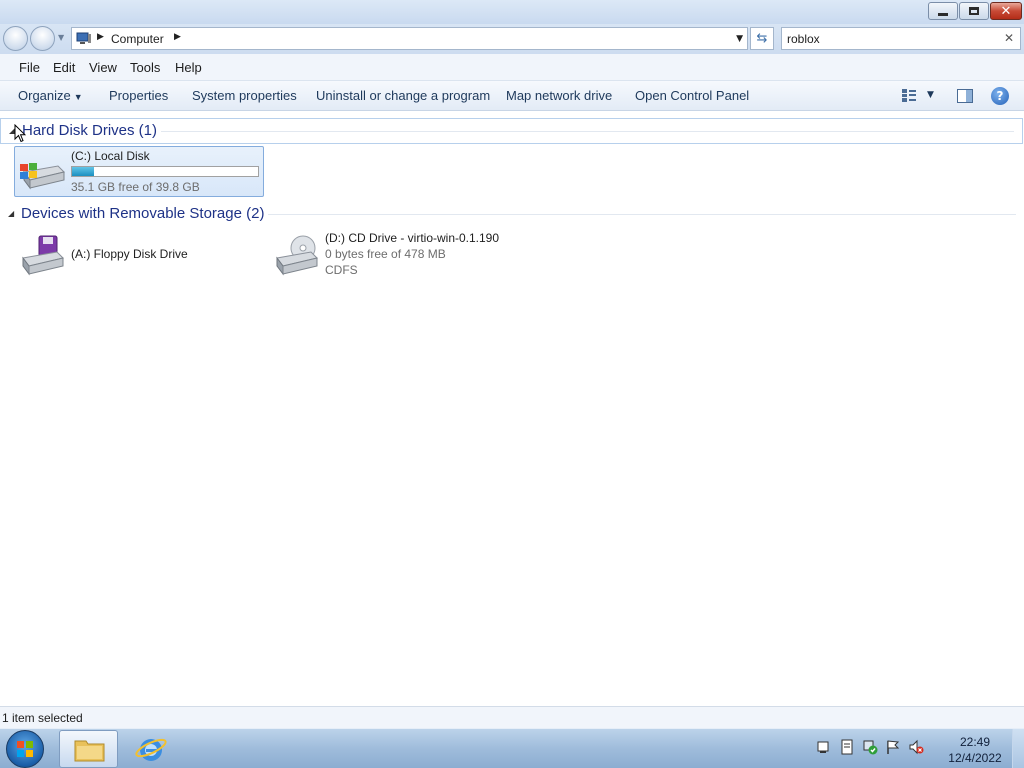 The image size is (1024, 768). I want to click on capacity-bar-fill, so click(83, 171).